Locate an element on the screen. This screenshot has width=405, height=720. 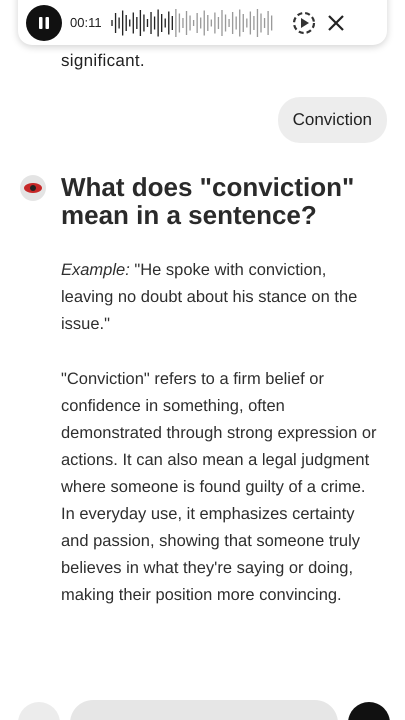
answer-heading: What does "conviction" mean in a sentence? is located at coordinates (208, 201).